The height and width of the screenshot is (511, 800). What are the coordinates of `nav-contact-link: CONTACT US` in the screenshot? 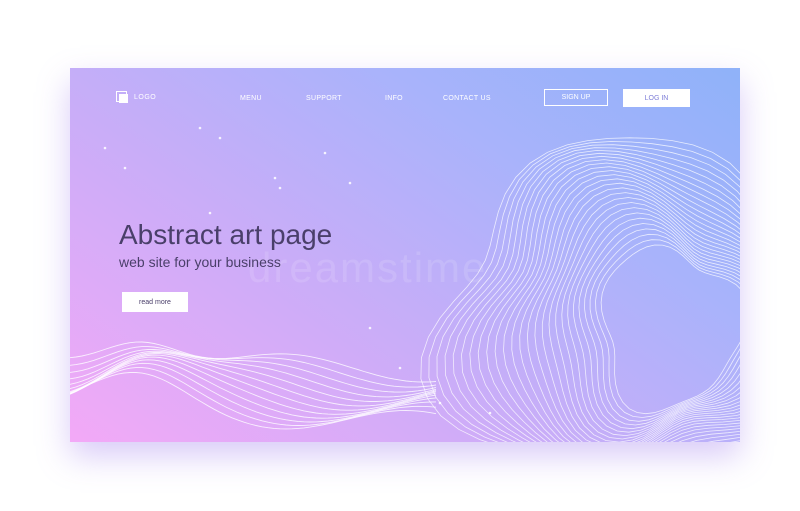 It's located at (467, 98).